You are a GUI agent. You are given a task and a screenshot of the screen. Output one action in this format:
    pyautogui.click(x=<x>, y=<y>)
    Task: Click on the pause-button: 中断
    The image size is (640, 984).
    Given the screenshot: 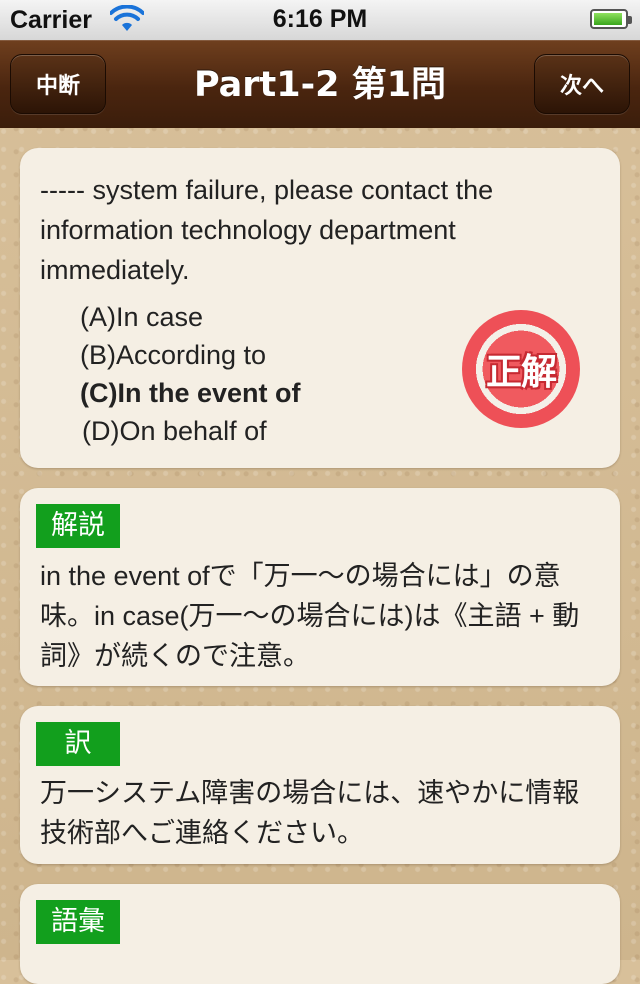 What is the action you would take?
    pyautogui.click(x=58, y=84)
    